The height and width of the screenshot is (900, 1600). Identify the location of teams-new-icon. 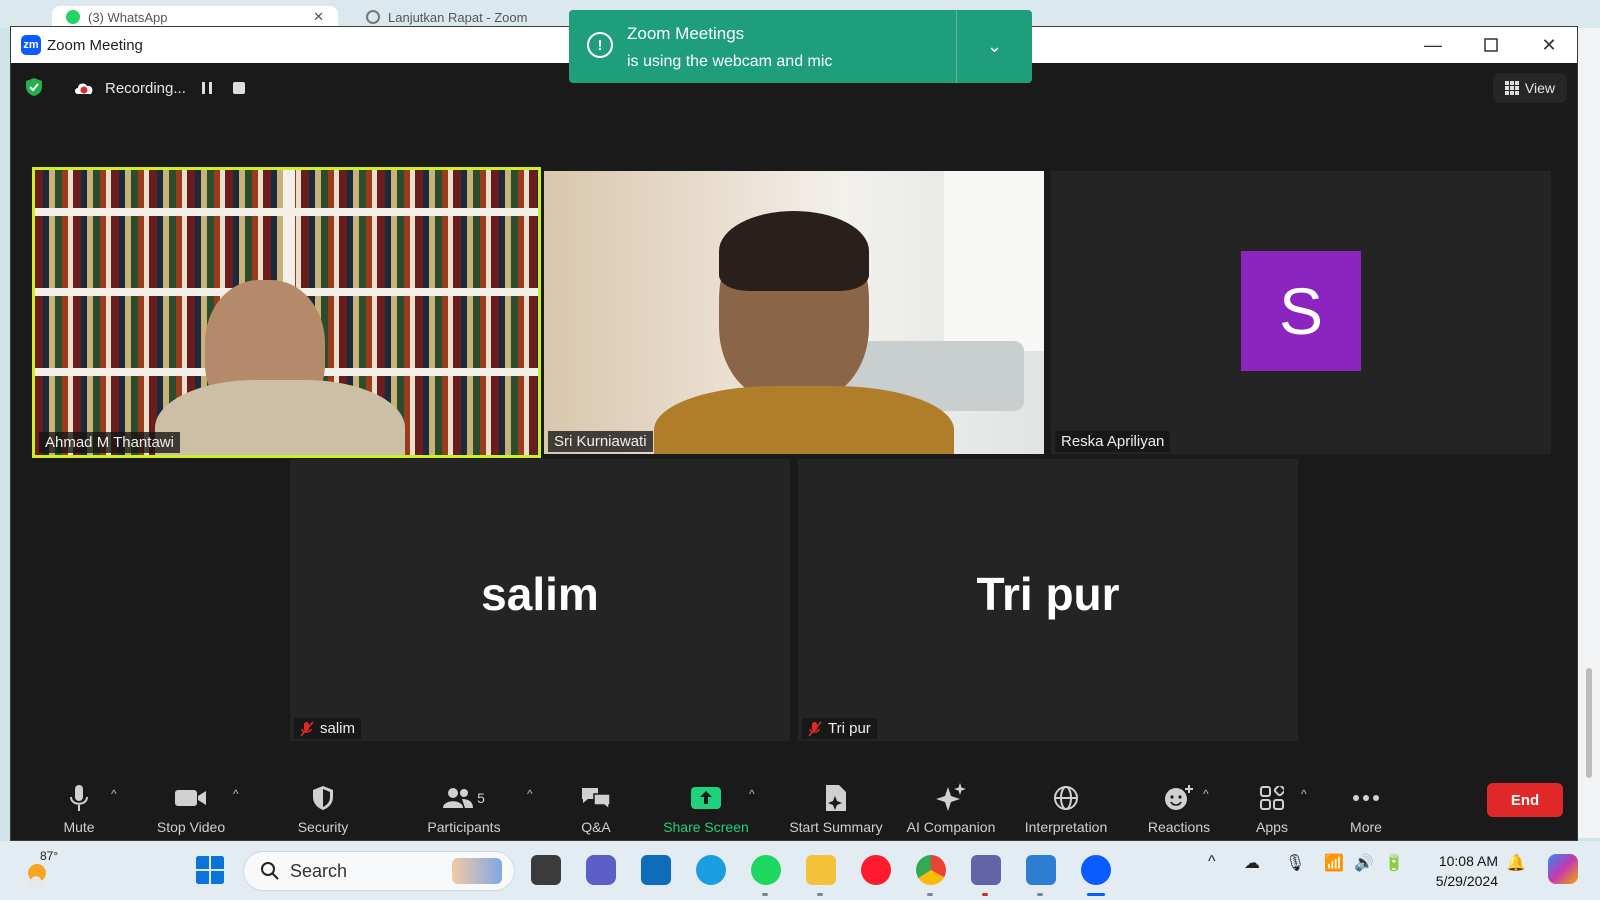
(986, 870).